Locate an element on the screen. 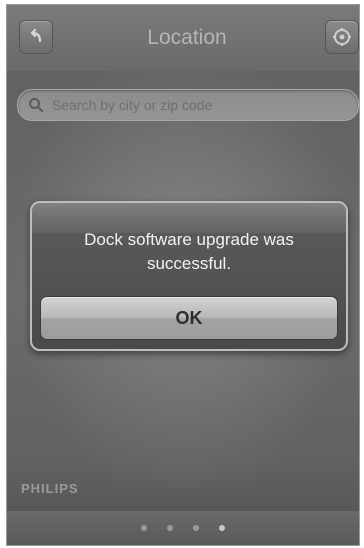  search-icon is located at coordinates (36, 105).